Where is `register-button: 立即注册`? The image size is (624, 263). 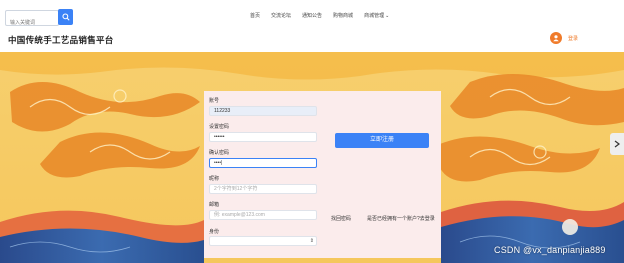
register-button: 立即注册 is located at coordinates (382, 140).